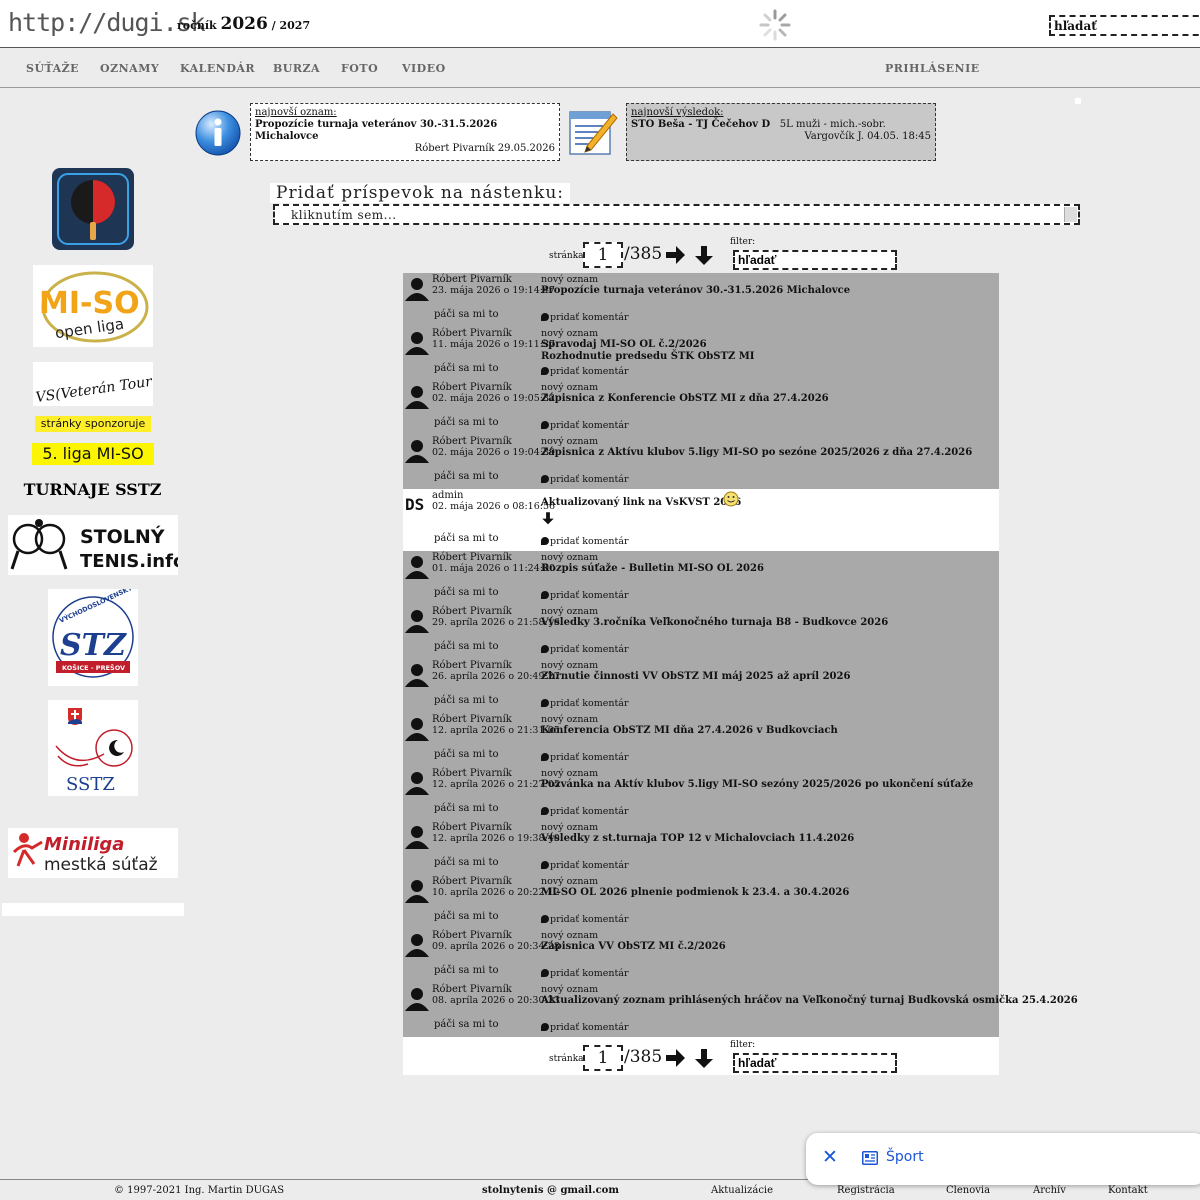  What do you see at coordinates (93, 634) in the screenshot?
I see `vsstz-logo: VÝCHODOSLOVENSKÝ STZ KOŠICE - PREŠOV` at bounding box center [93, 634].